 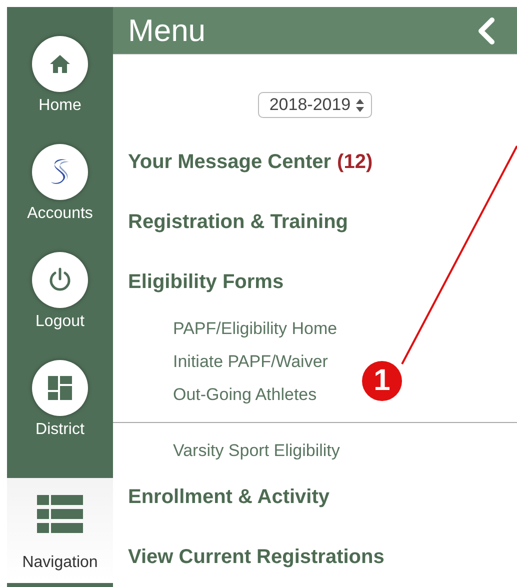 I want to click on callout-badge: 1, so click(x=382, y=381).